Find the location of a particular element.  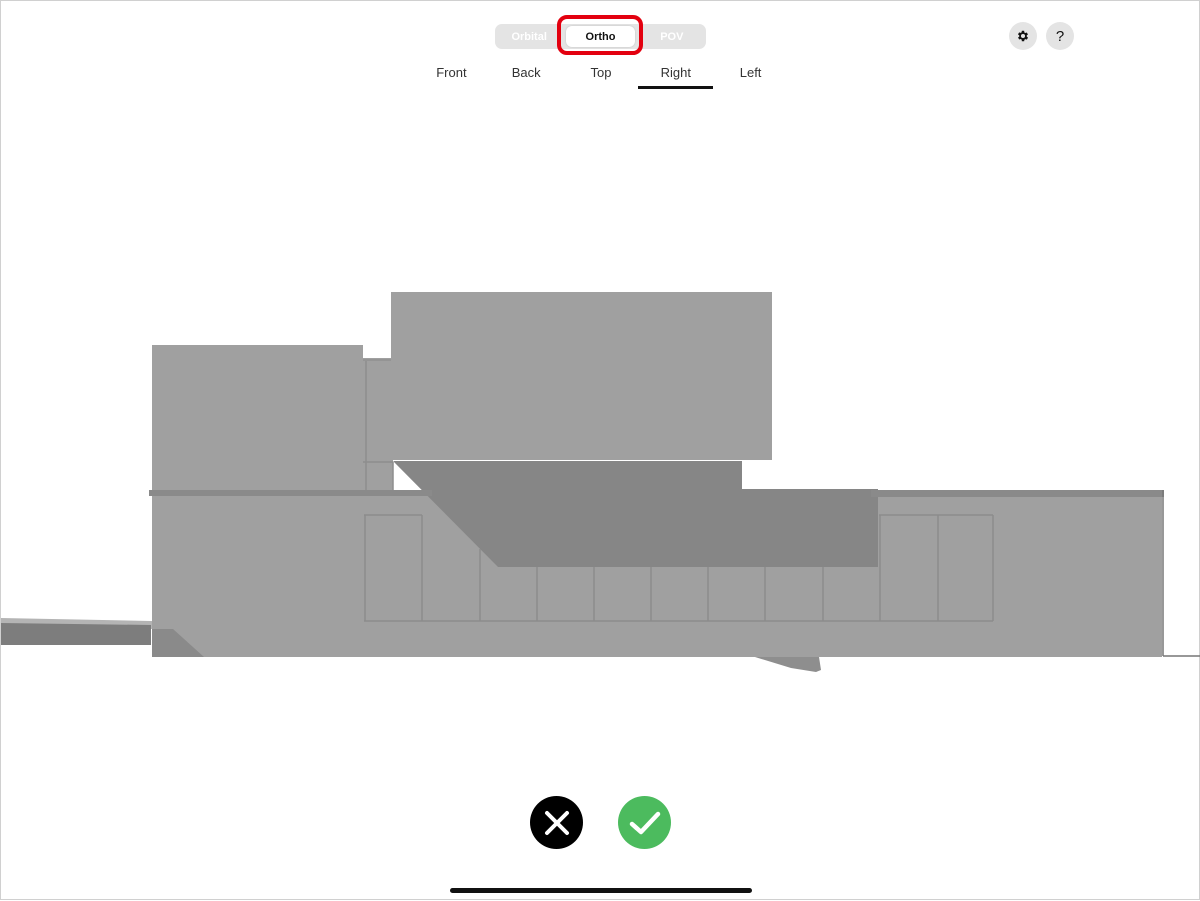

left-upper-volume is located at coordinates (257, 420).